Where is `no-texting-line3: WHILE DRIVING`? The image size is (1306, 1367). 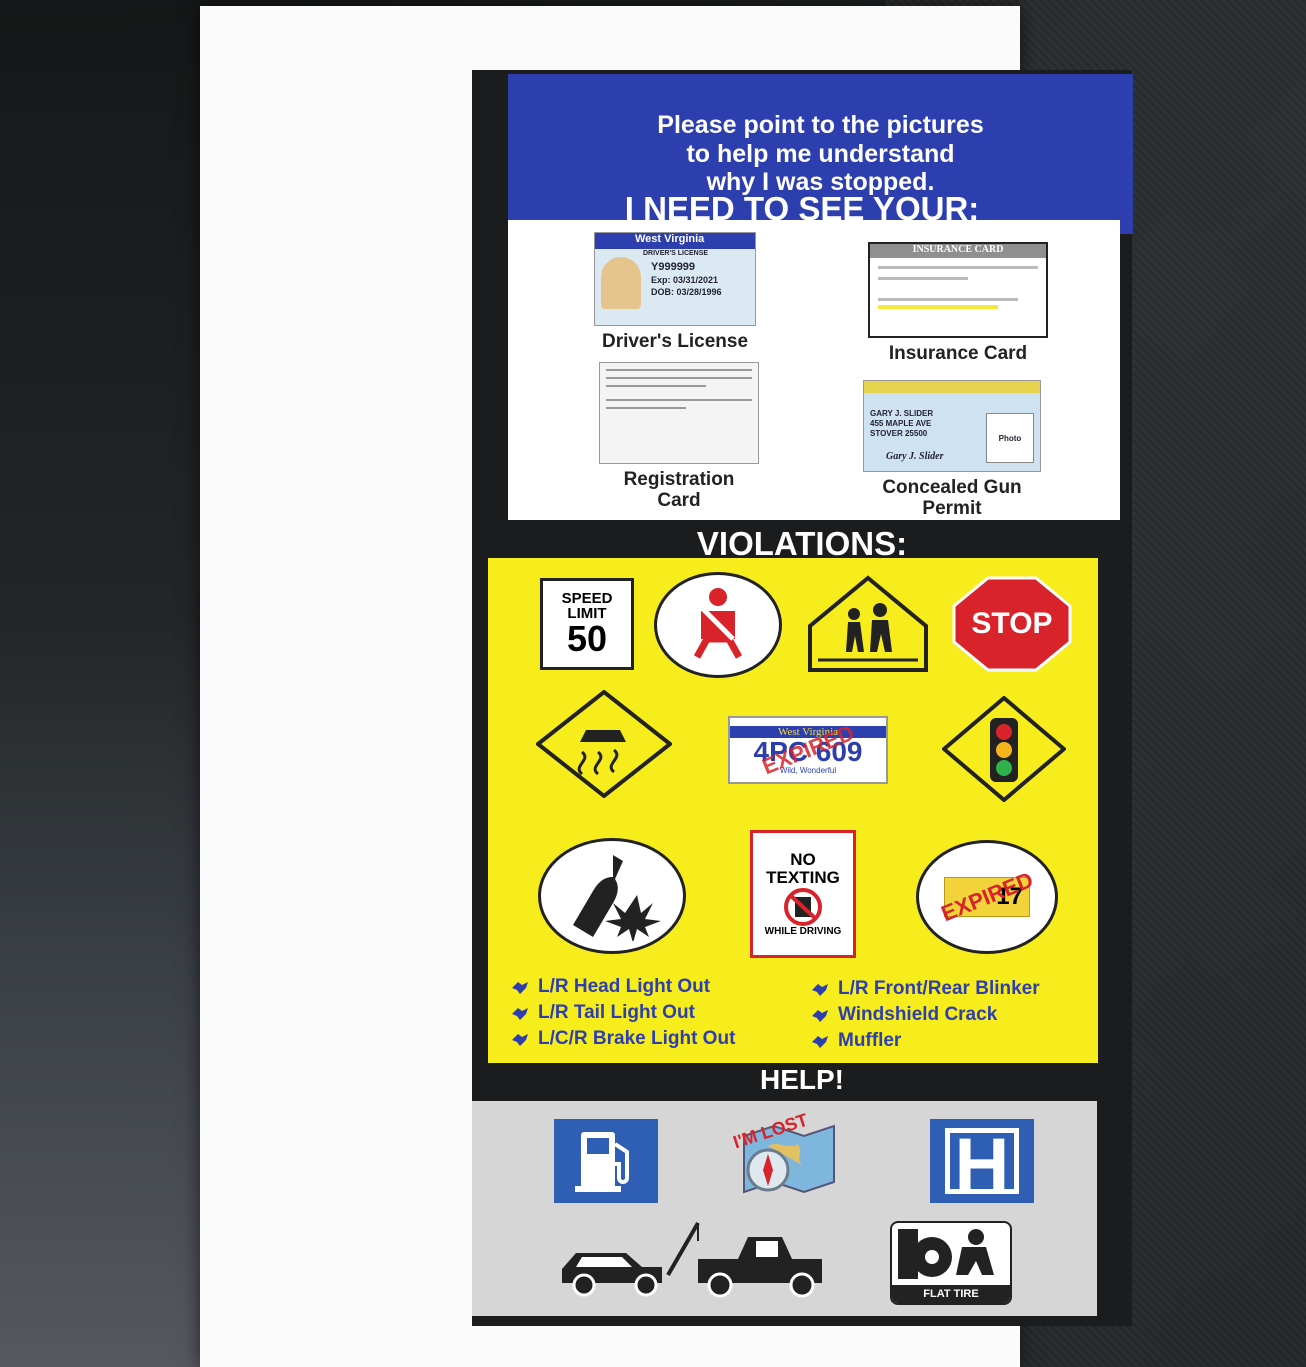 no-texting-line3: WHILE DRIVING is located at coordinates (803, 931).